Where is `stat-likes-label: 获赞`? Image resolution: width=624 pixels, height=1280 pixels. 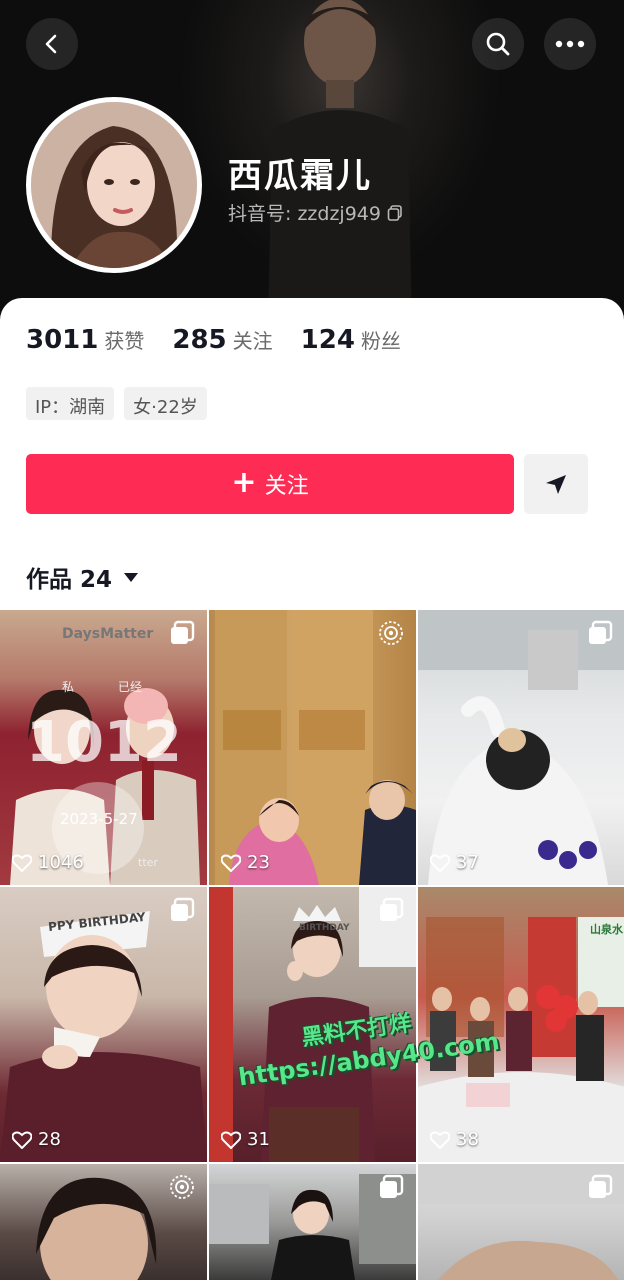
stat-likes-label: 获赞 is located at coordinates (124, 341).